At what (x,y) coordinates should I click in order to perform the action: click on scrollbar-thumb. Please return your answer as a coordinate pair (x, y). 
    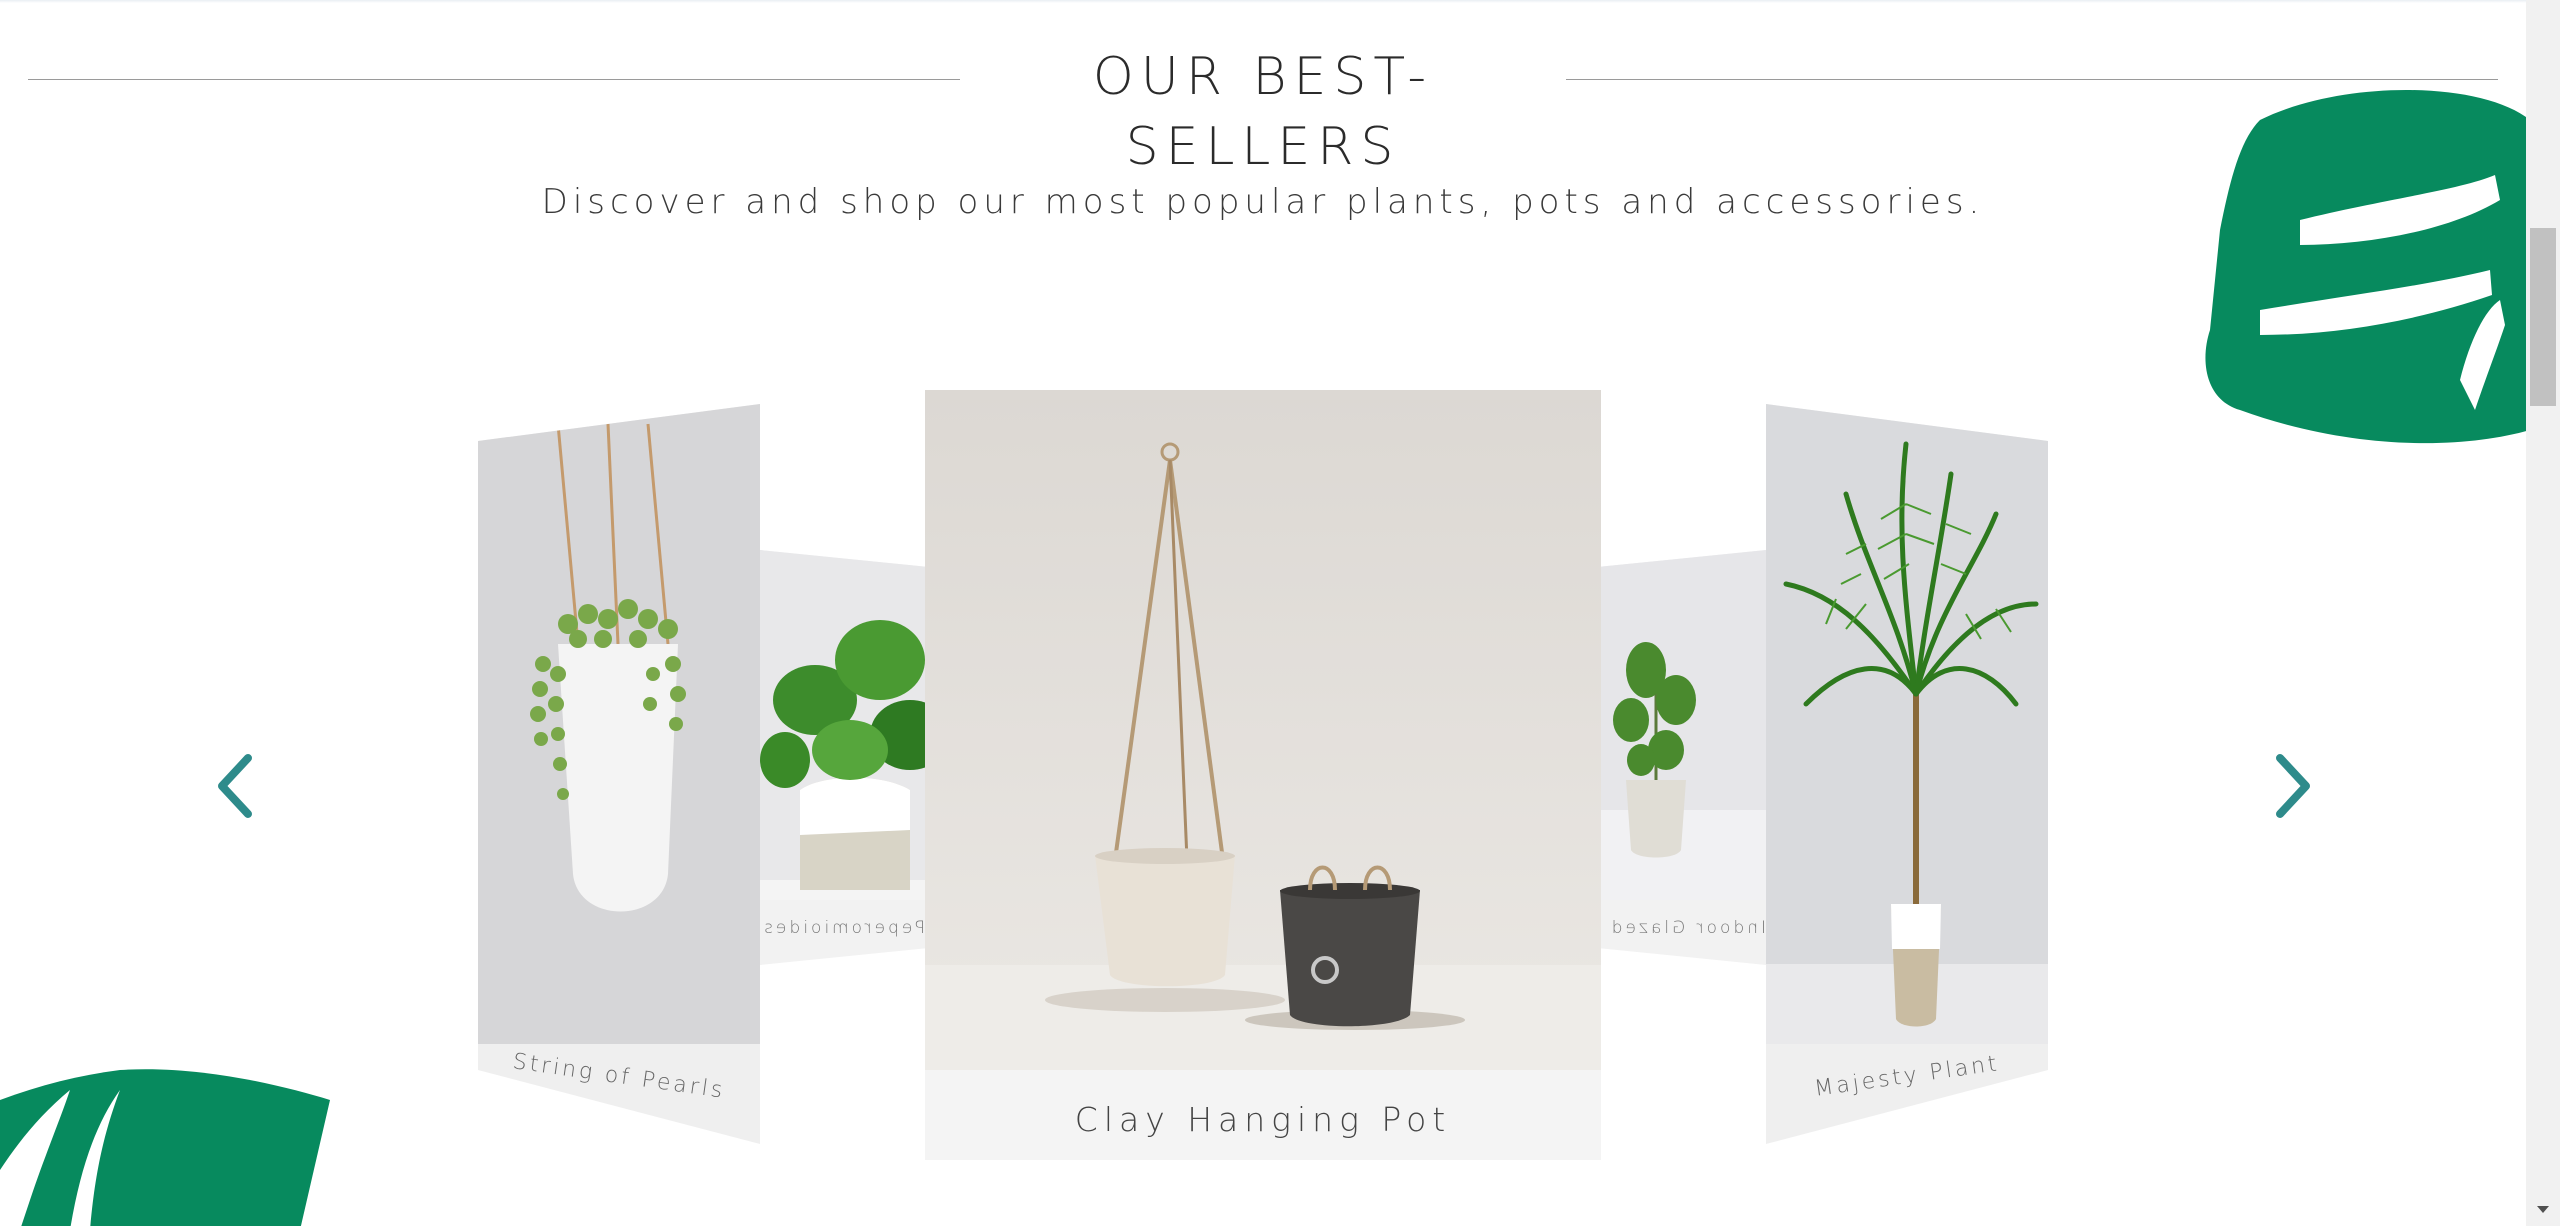
    Looking at the image, I should click on (2543, 317).